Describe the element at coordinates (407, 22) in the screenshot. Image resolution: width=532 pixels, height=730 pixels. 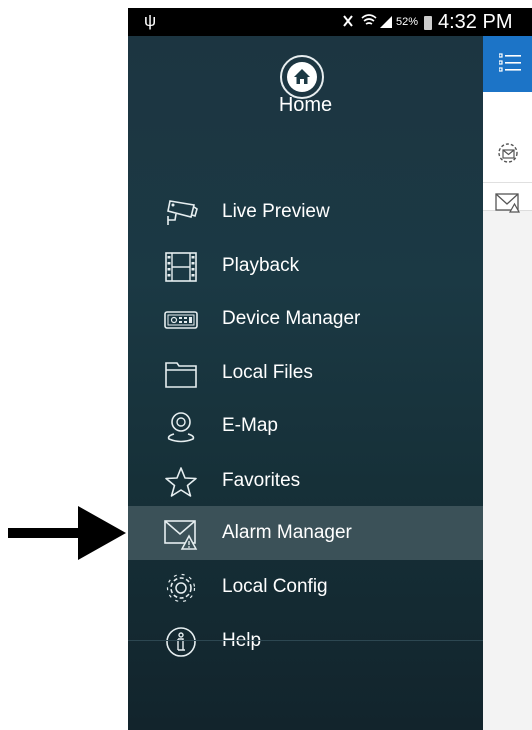
I see `battery-percent: 52%` at that location.